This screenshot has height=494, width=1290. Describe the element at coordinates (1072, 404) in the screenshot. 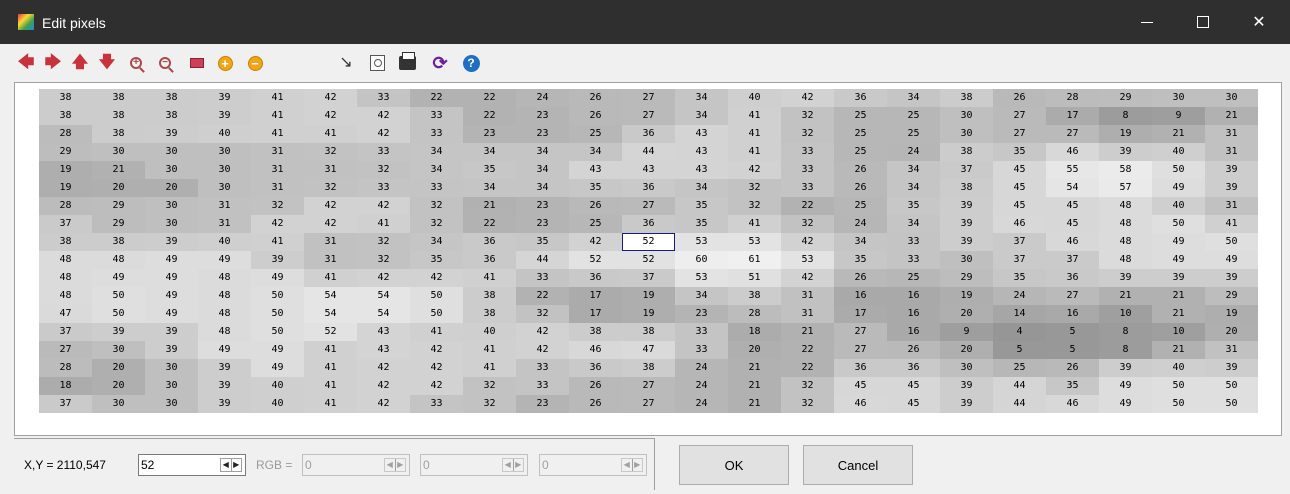

I see `pixel-cell: 46` at that location.